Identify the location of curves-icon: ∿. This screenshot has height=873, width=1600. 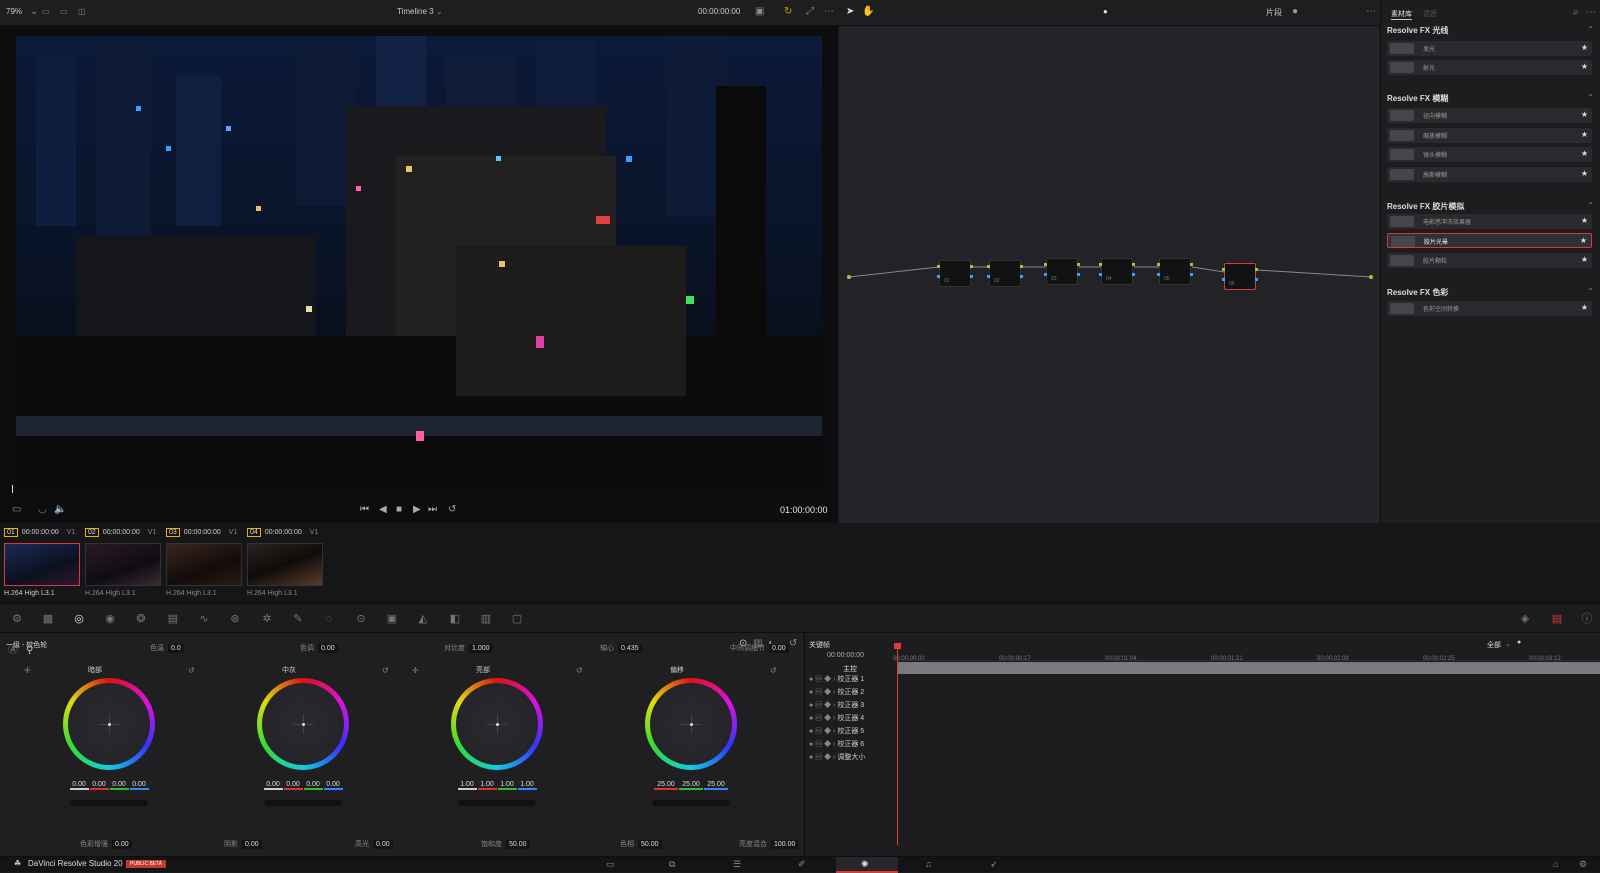
(204, 619).